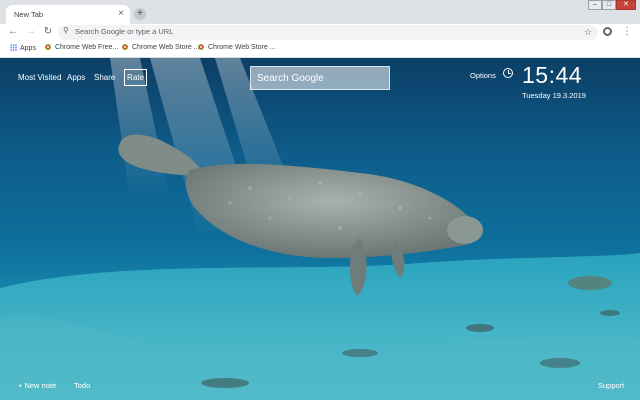  Describe the element at coordinates (588, 32) in the screenshot. I see `bookmark-star-icon: ☆` at that location.